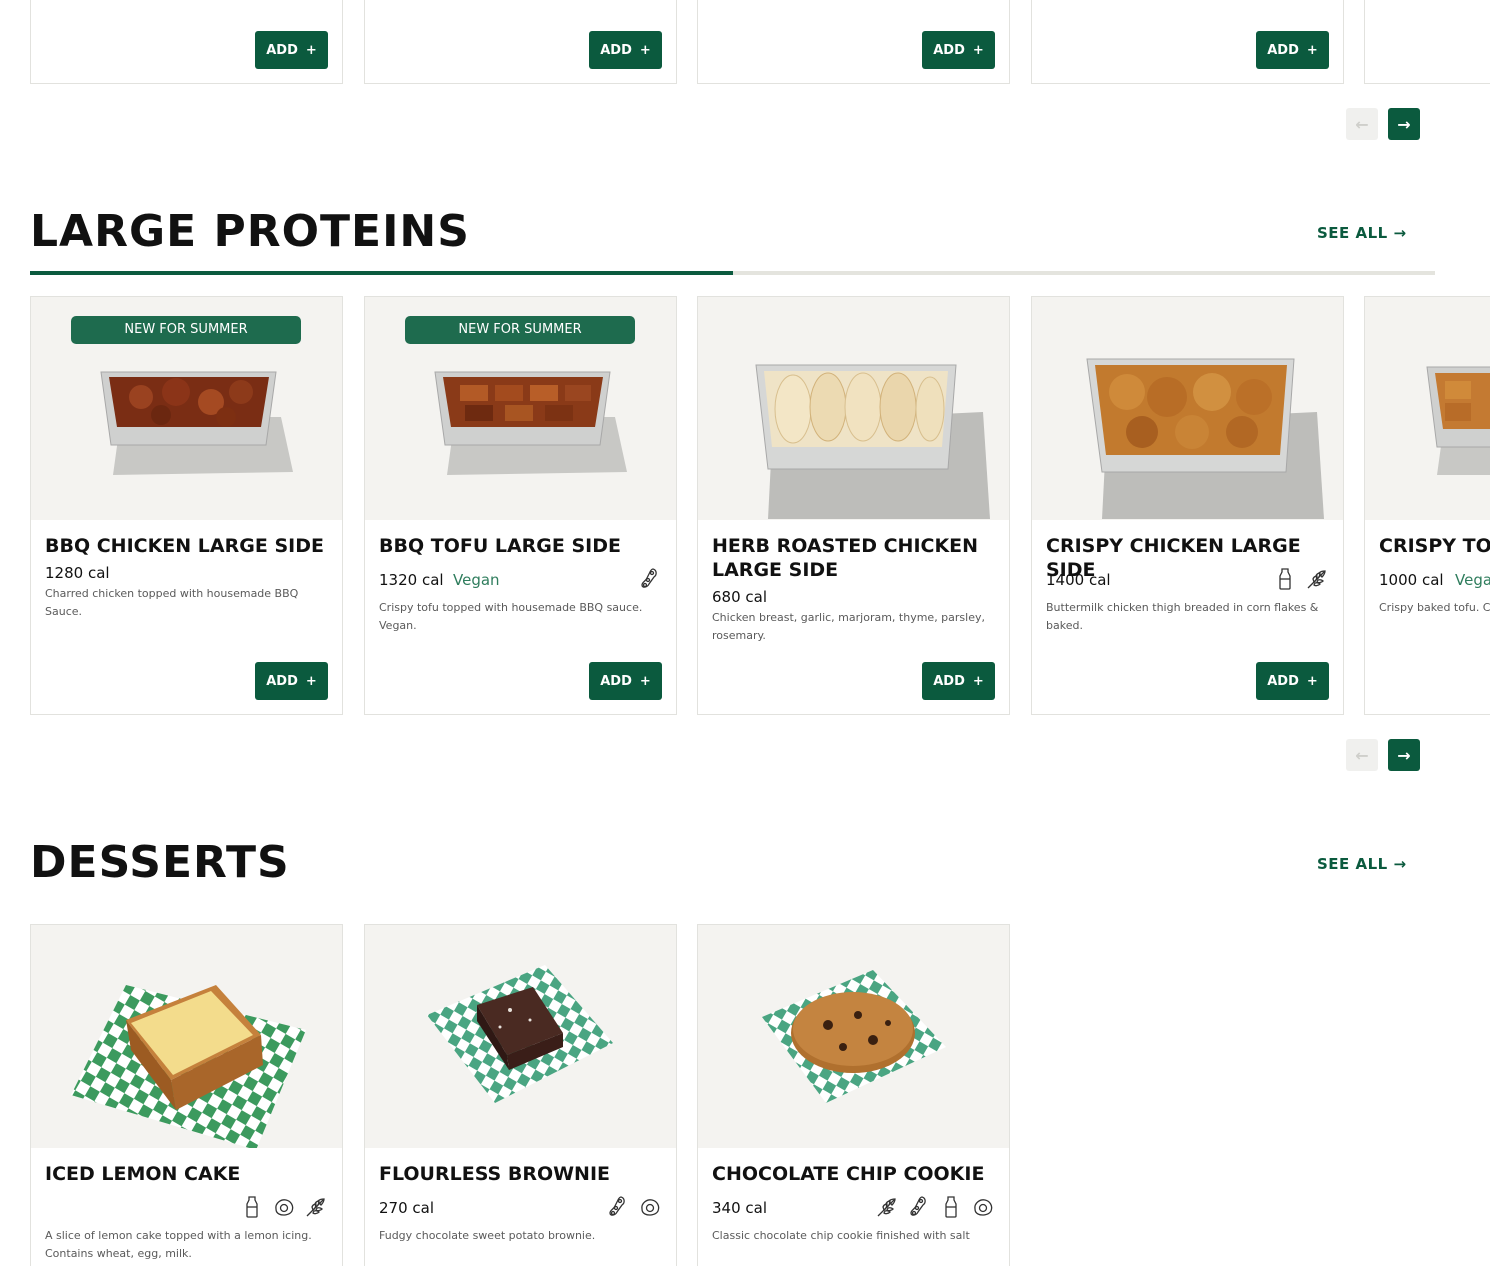  What do you see at coordinates (1434, 546) in the screenshot?
I see `product-name: Crispy Tof` at bounding box center [1434, 546].